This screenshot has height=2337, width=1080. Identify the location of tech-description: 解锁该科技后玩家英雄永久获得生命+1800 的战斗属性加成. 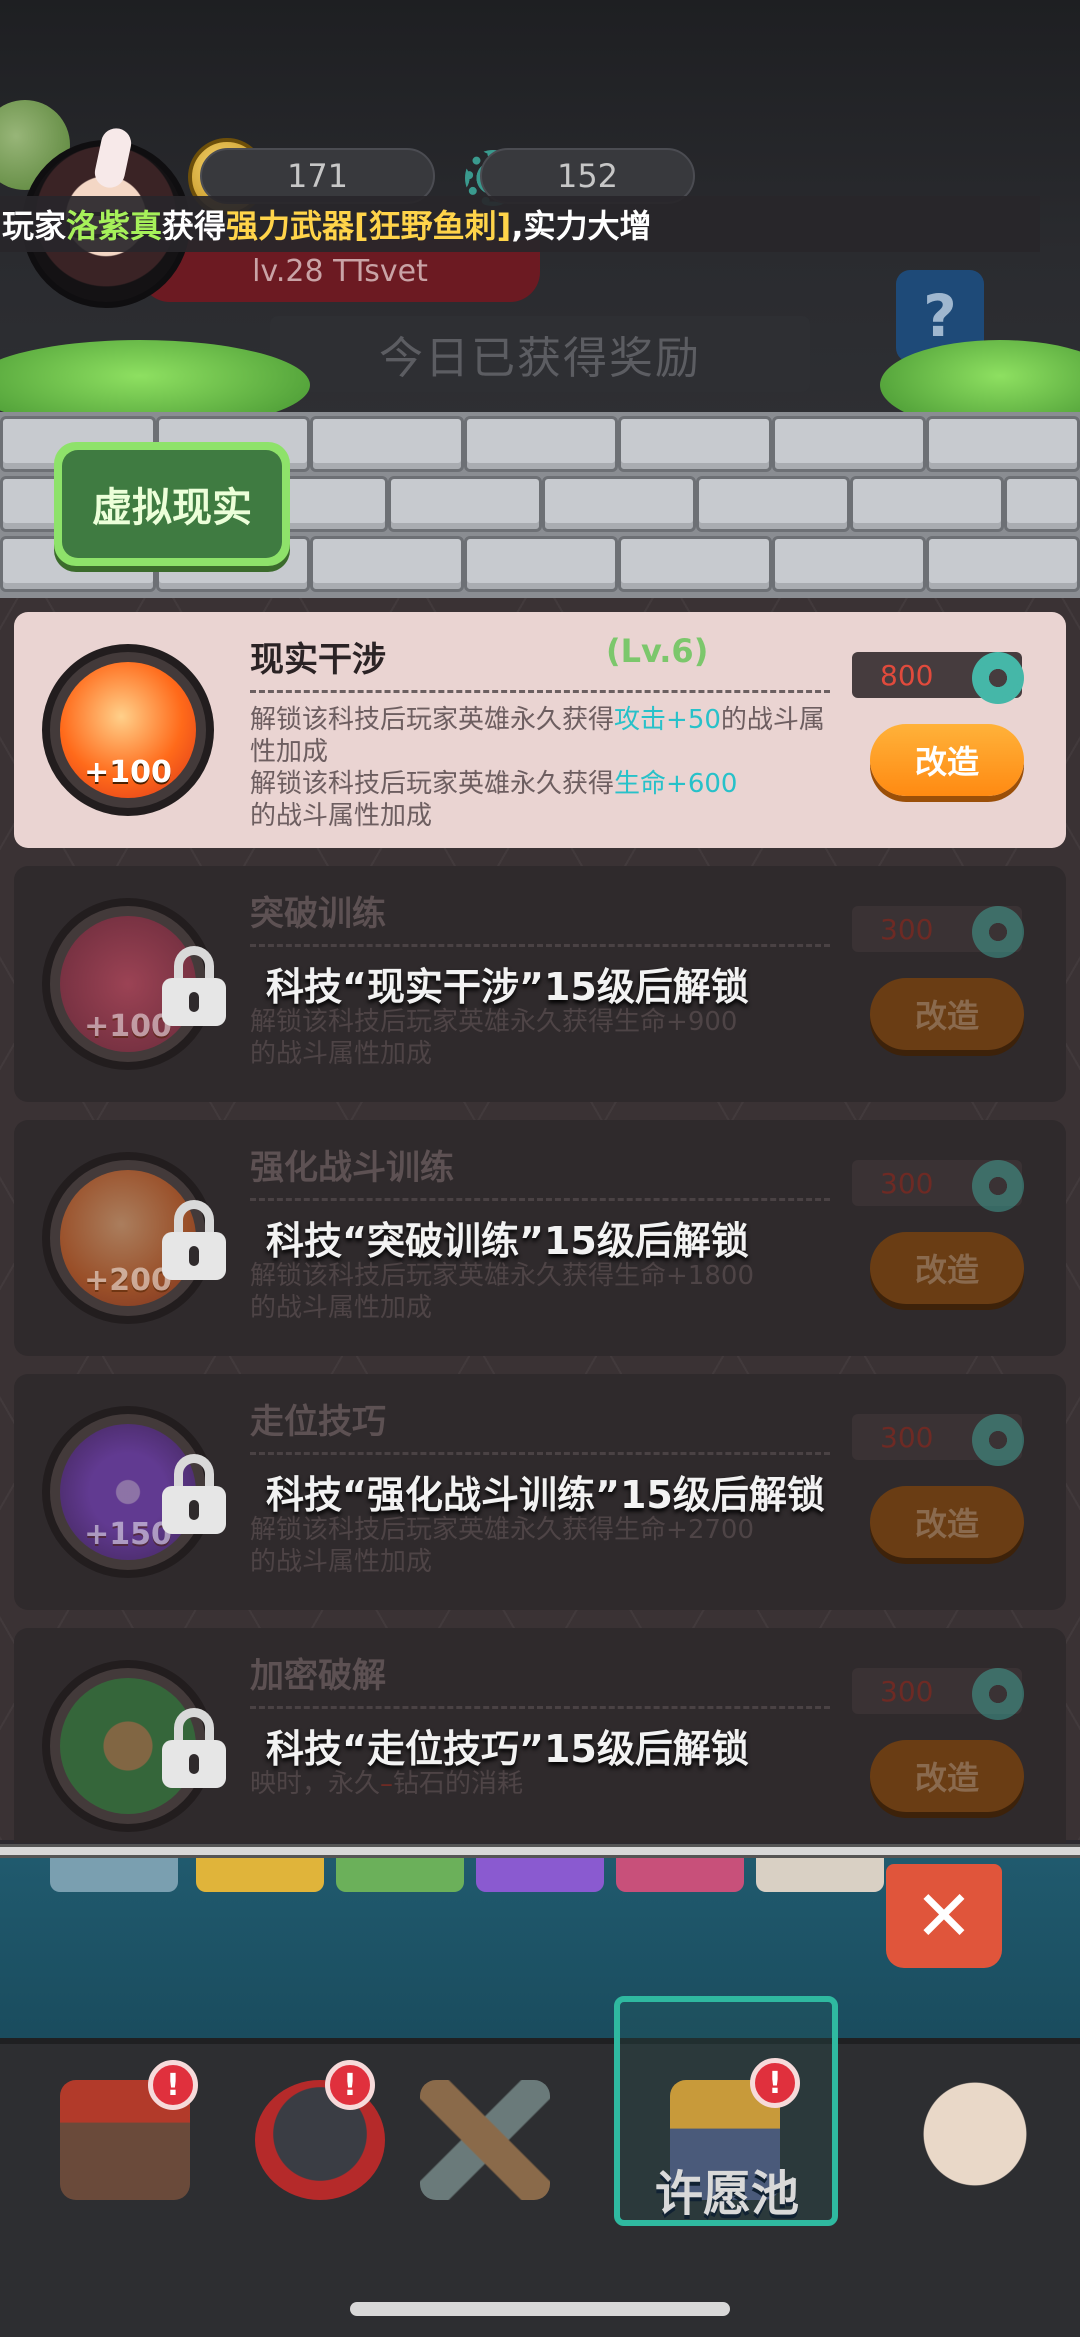
(502, 1292).